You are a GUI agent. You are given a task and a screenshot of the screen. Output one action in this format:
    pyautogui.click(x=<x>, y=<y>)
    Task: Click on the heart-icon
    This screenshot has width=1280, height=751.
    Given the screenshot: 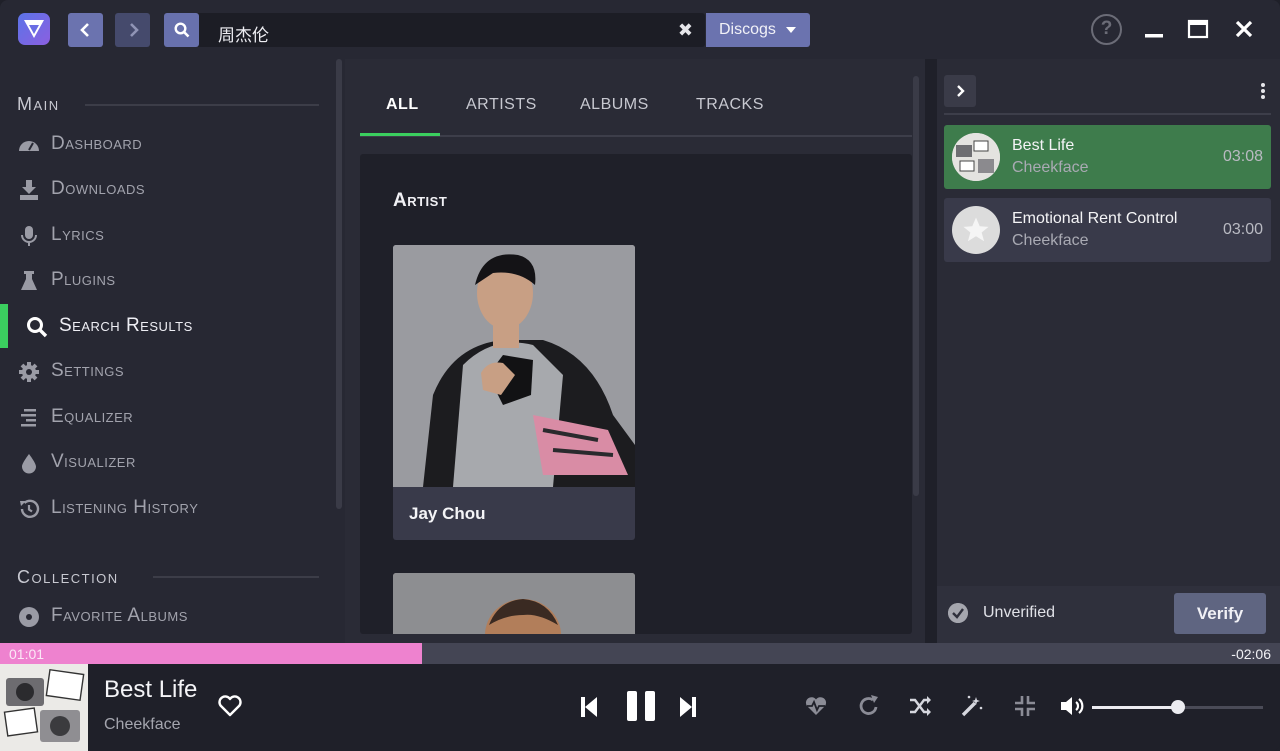 What is the action you would take?
    pyautogui.click(x=230, y=706)
    